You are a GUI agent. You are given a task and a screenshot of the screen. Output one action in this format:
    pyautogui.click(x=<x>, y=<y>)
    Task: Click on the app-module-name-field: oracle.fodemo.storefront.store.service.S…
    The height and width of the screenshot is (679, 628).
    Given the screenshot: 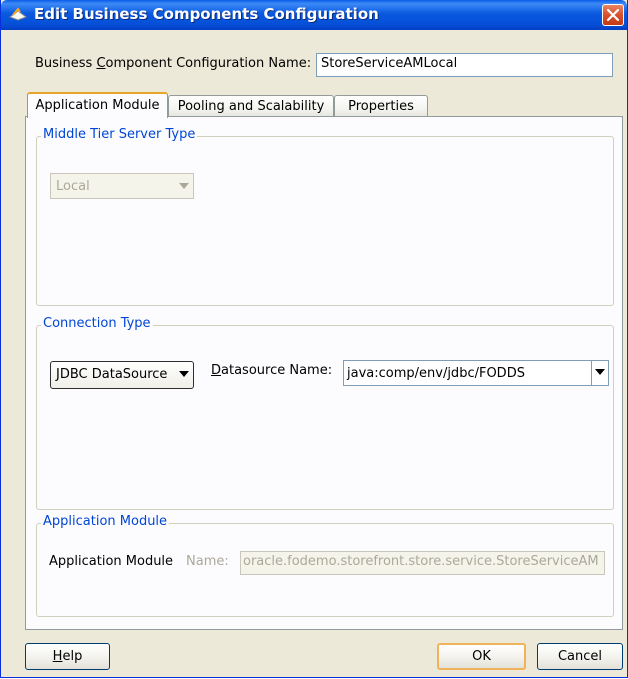 What is the action you would take?
    pyautogui.click(x=422, y=563)
    